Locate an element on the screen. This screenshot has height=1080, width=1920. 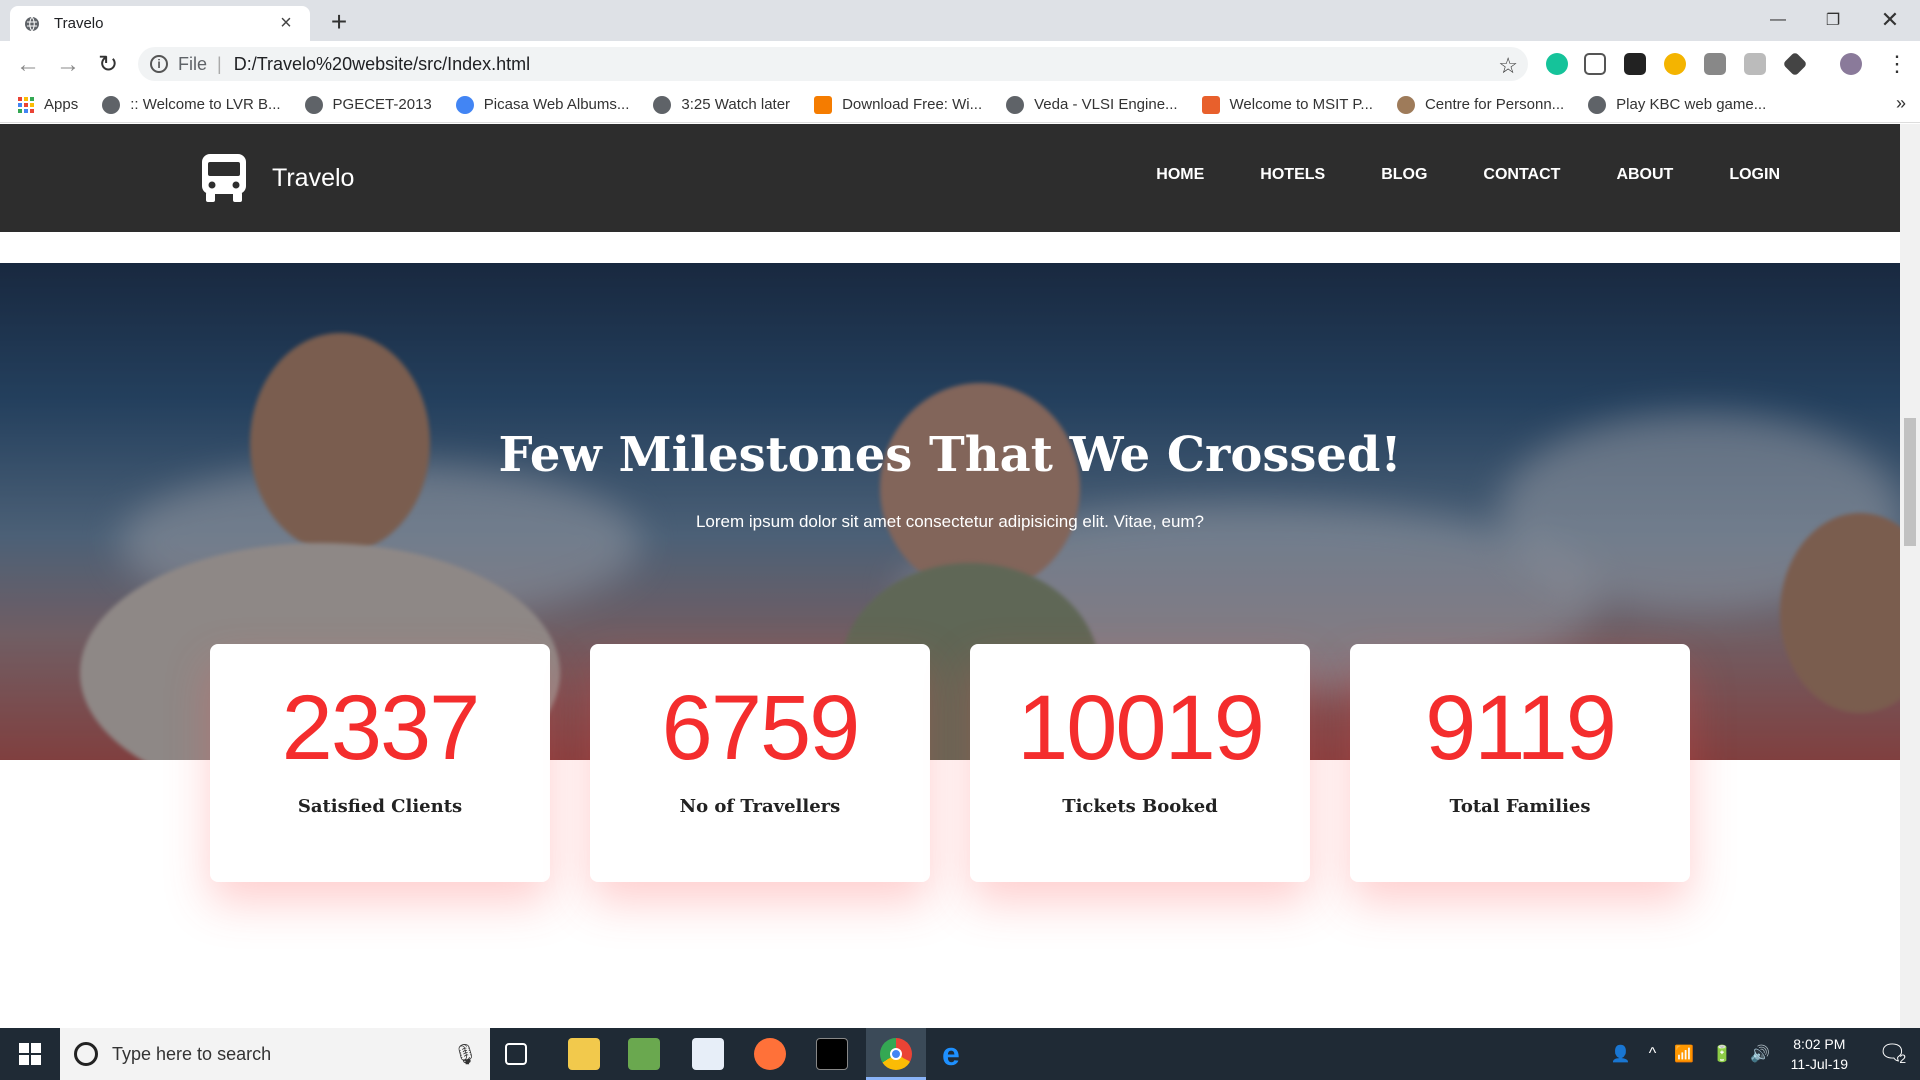
taskbar-search-box: Type here to search 🎙 is located at coordinates (275, 1054).